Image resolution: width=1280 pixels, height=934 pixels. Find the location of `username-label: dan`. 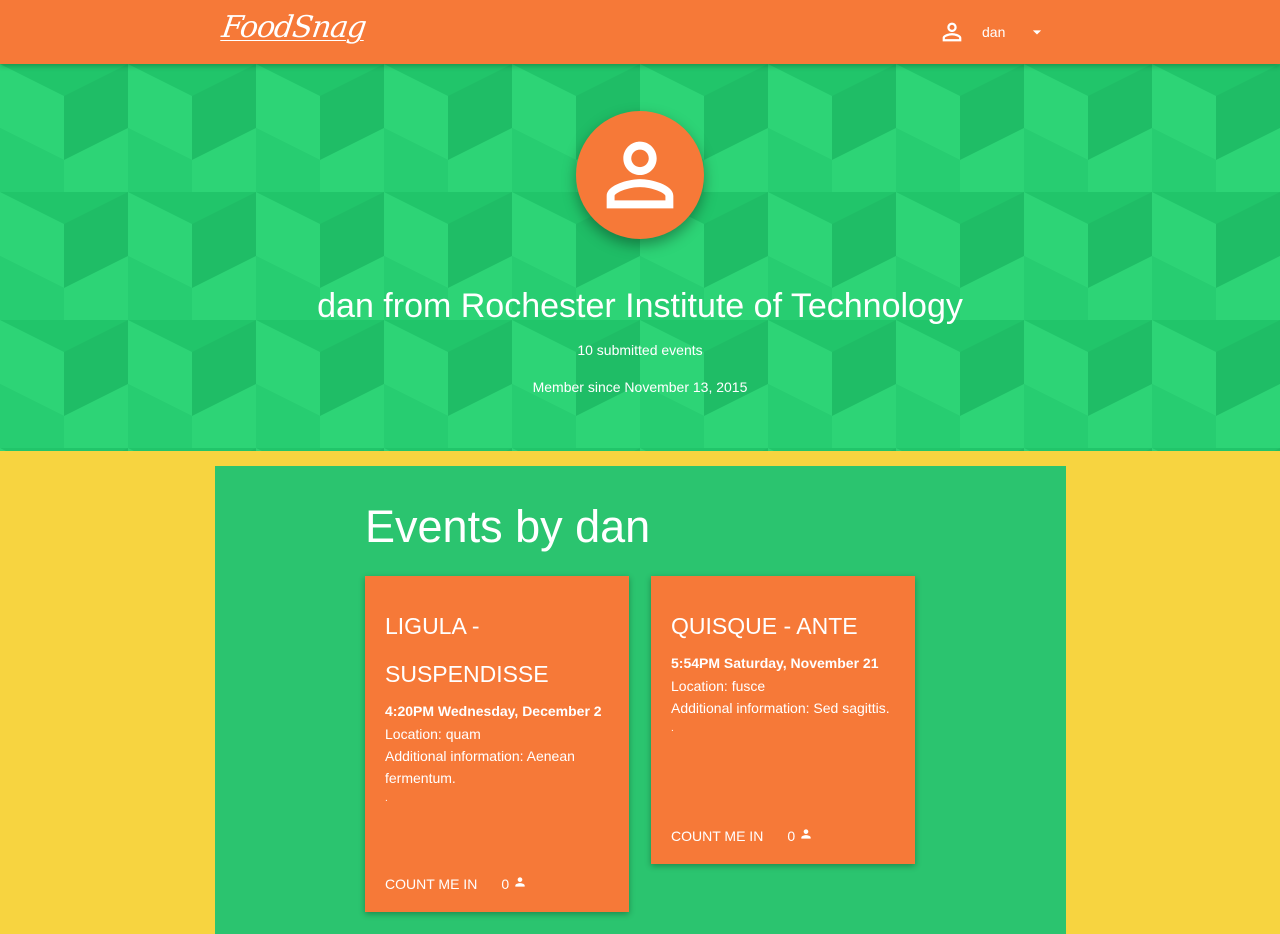

username-label: dan is located at coordinates (994, 32).